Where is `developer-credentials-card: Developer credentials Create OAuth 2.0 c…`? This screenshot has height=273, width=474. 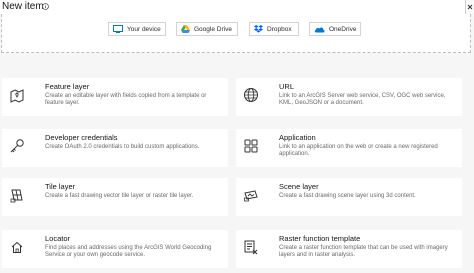 developer-credentials-card: Developer credentials Create OAuth 2.0 c… is located at coordinates (115, 148).